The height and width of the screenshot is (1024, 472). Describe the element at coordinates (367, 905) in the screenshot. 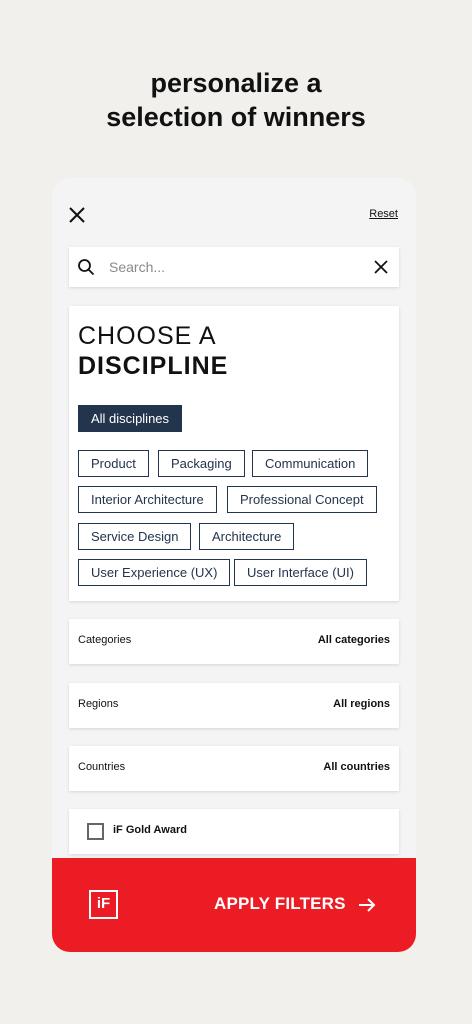

I see `arrow-right-icon` at that location.